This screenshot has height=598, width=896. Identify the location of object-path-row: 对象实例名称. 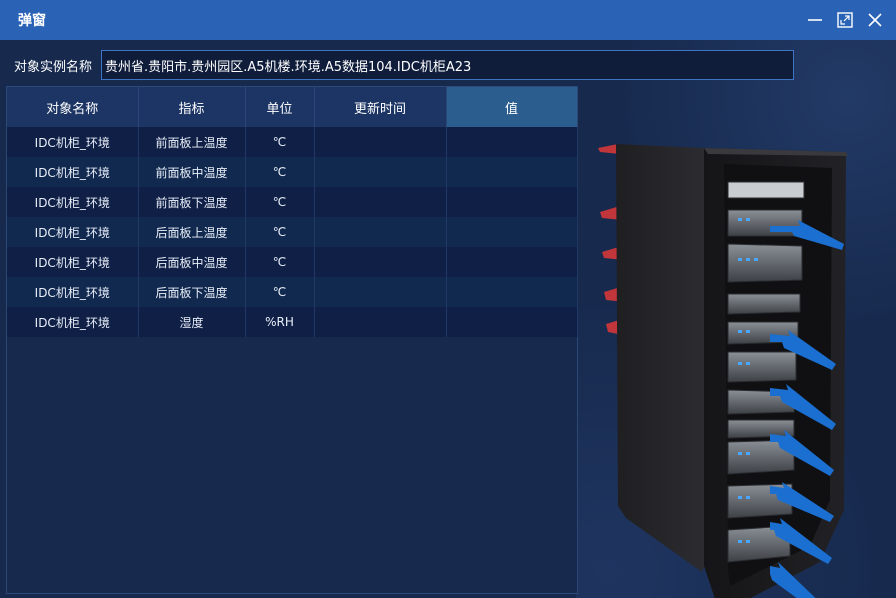
(400, 65).